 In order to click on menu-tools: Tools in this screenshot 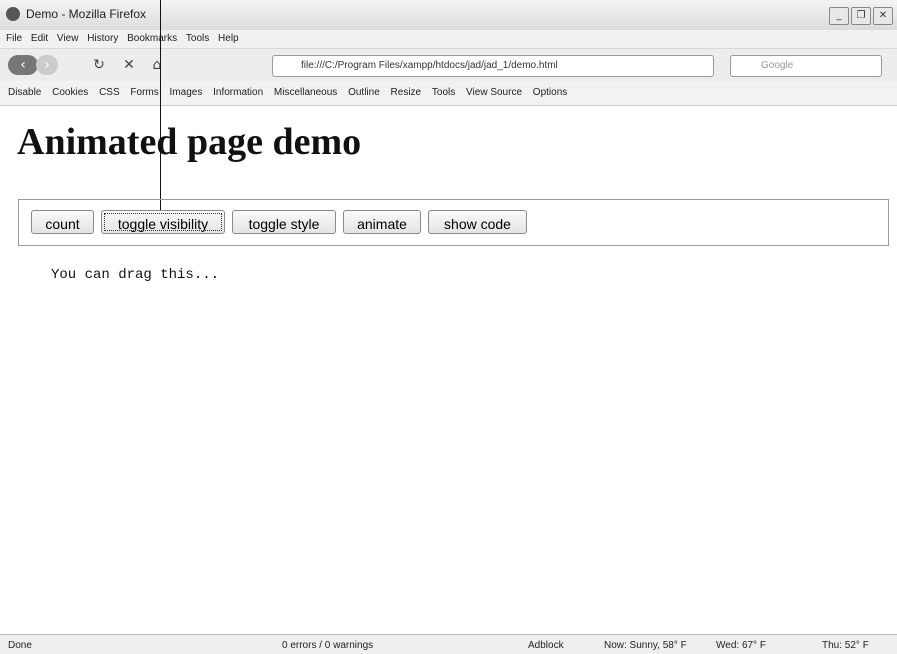, I will do `click(197, 39)`.